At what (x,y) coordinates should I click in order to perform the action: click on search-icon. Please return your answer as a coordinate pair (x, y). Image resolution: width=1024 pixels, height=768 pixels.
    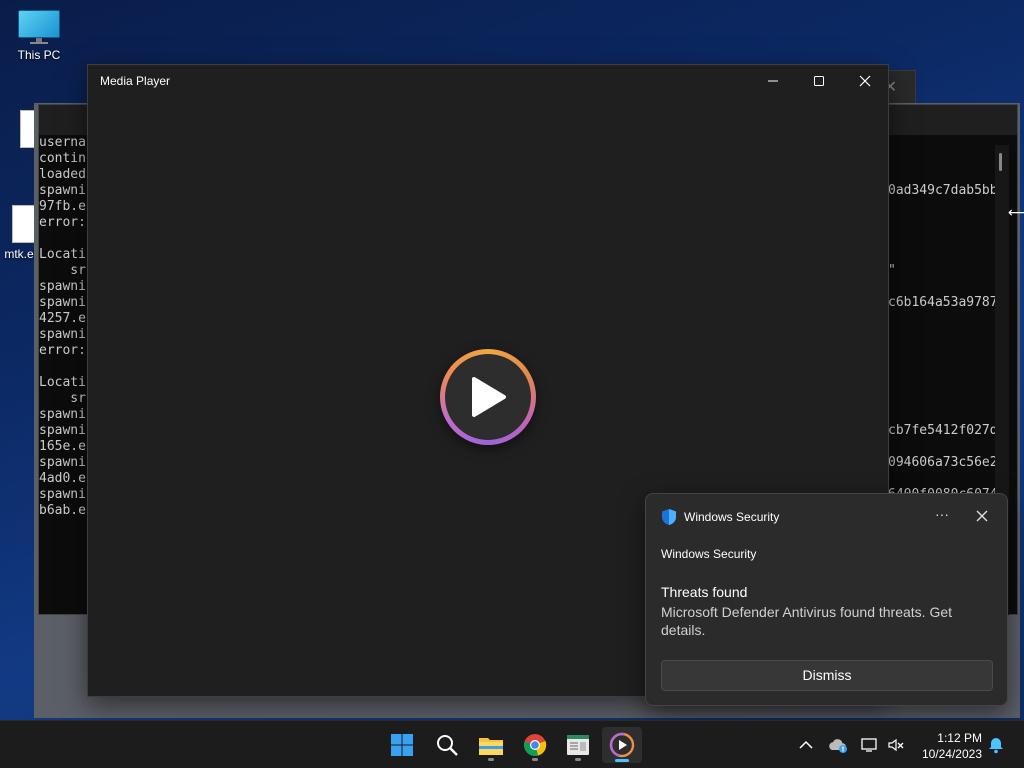
    Looking at the image, I should click on (447, 745).